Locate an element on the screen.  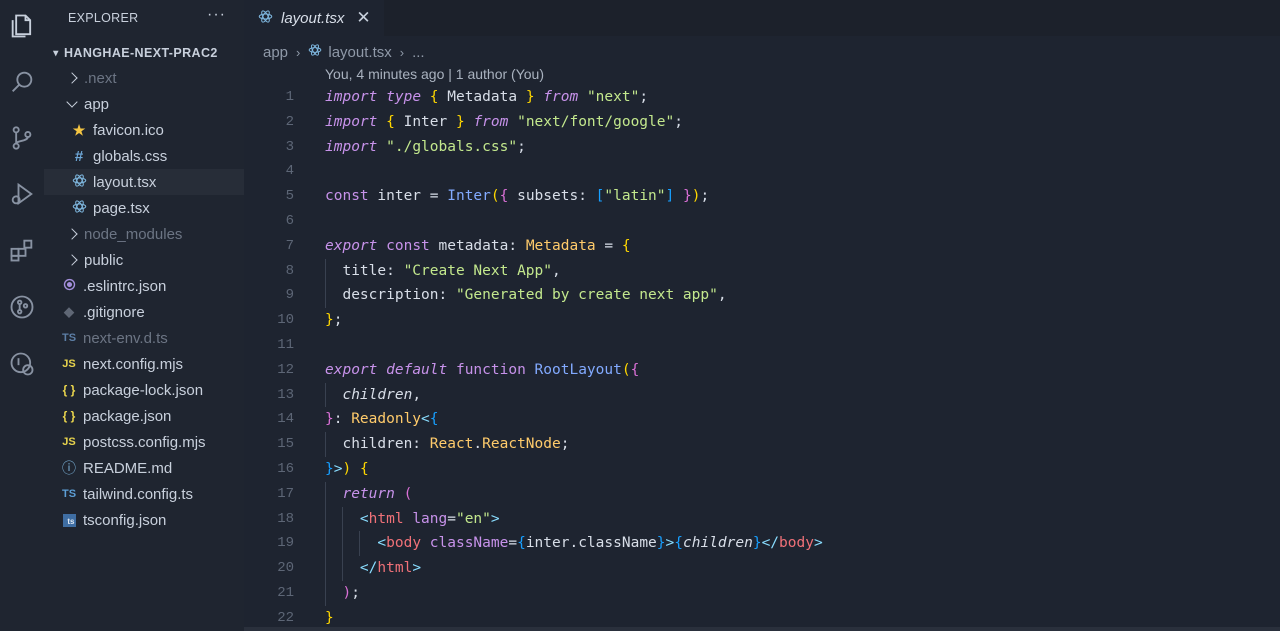
info-icon: ⓘ is located at coordinates (69, 468).